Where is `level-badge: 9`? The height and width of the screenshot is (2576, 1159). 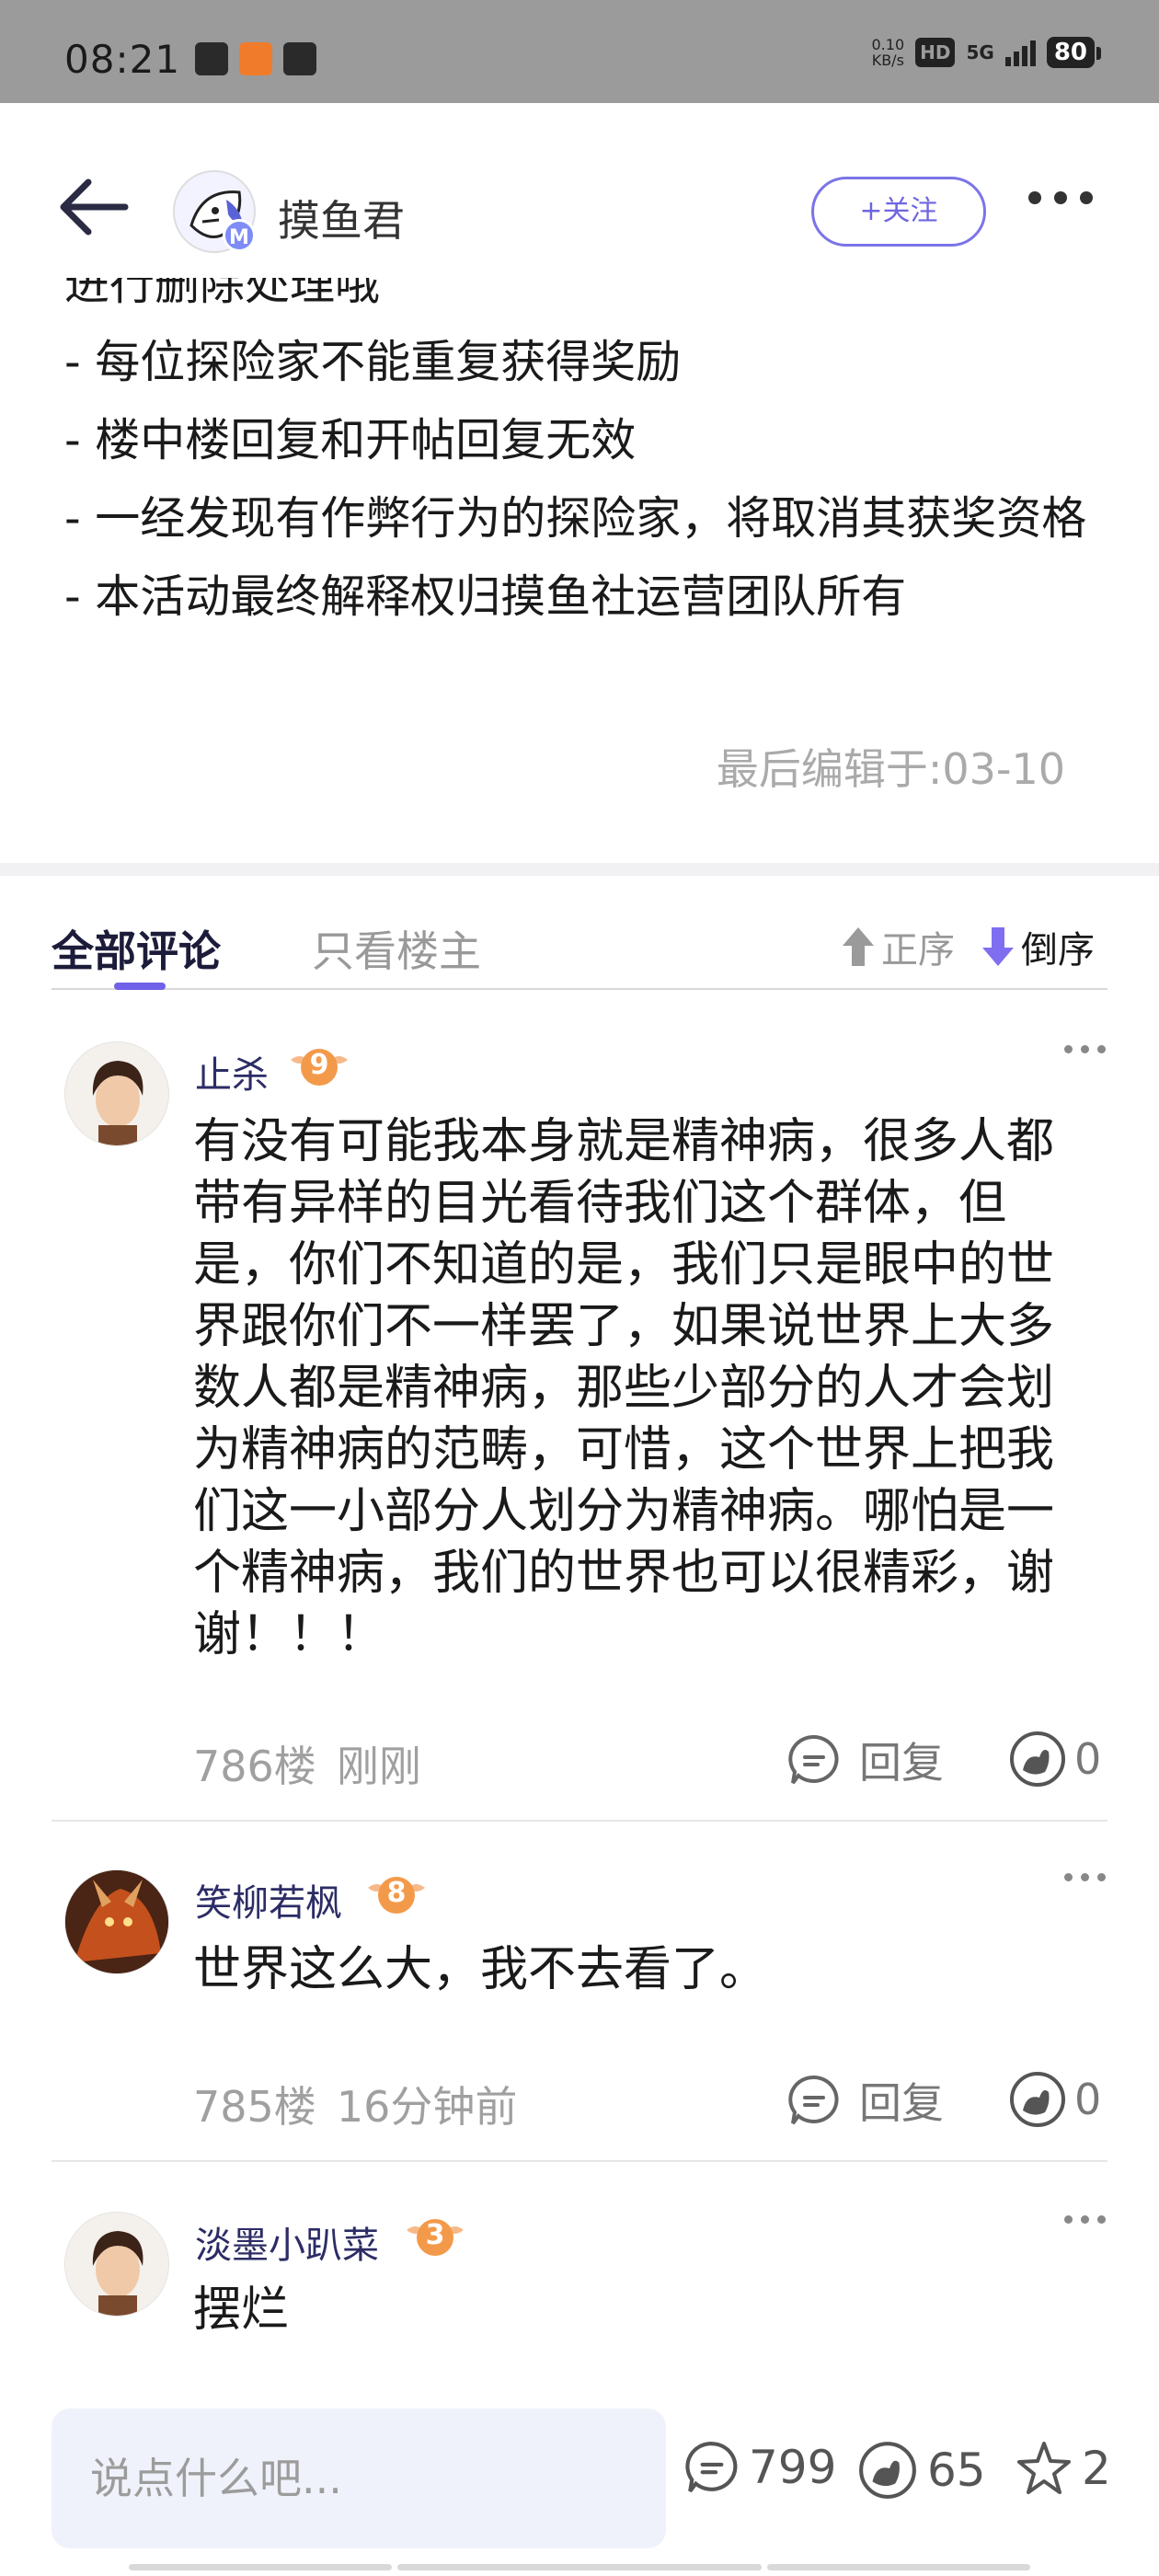
level-badge: 9 is located at coordinates (319, 1067).